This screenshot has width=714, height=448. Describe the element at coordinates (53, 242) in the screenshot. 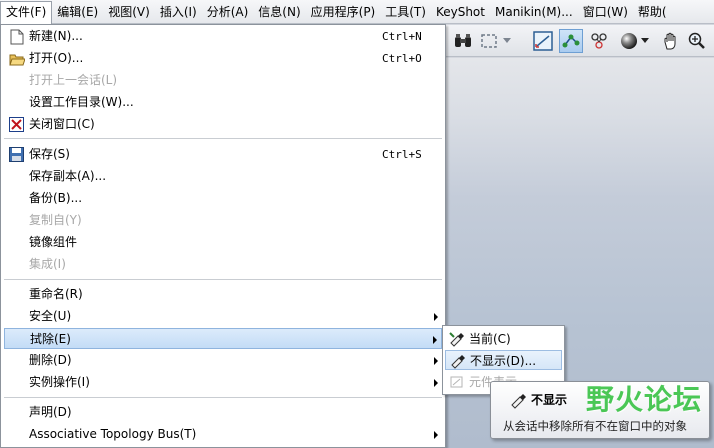

I see `menu-item-label: 镜像组件` at that location.